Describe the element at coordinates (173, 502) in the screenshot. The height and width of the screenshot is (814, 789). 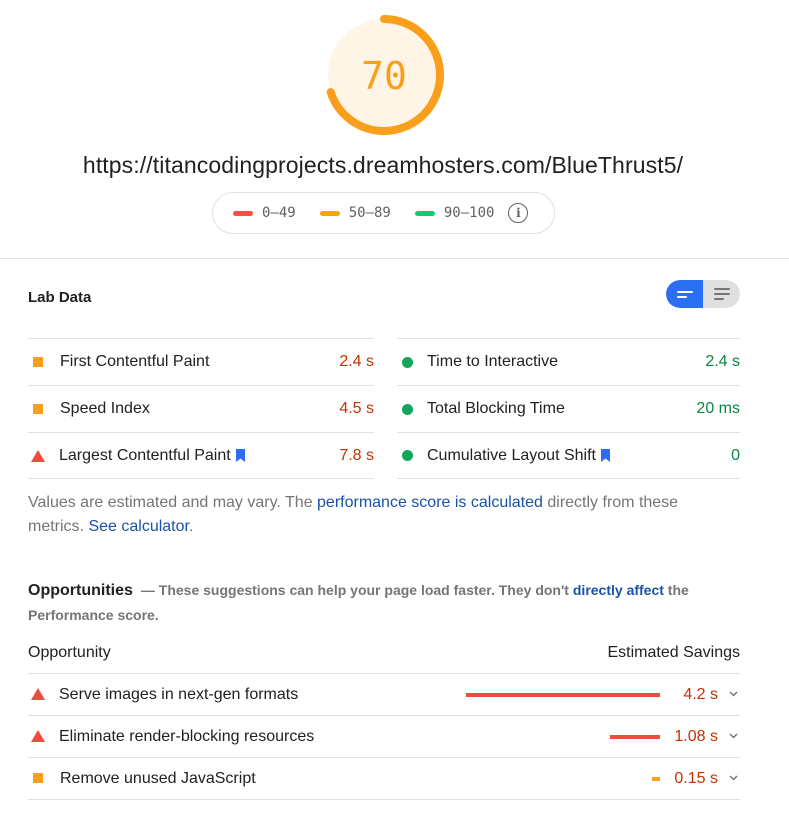
I see `note-prefix: Values are estimated and may vary. The` at that location.